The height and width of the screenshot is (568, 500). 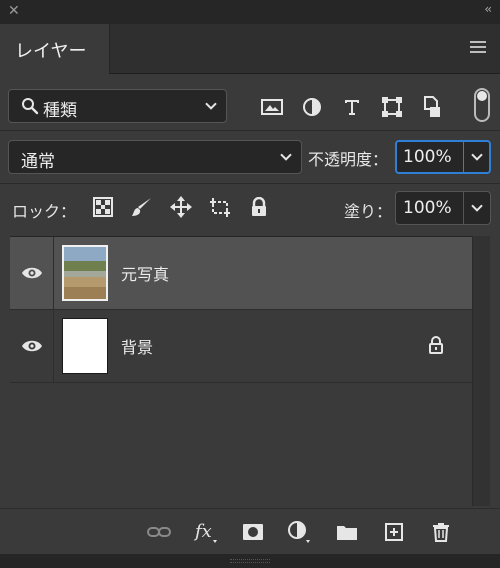 What do you see at coordinates (30, 106) in the screenshot?
I see `search-icon` at bounding box center [30, 106].